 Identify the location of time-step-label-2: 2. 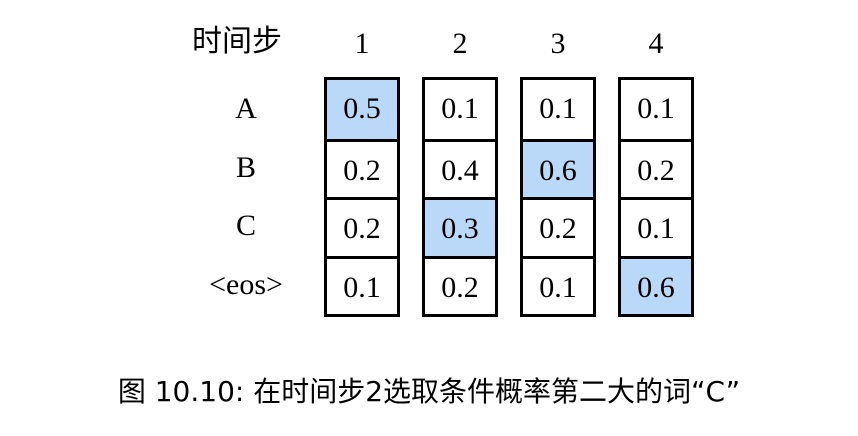
(460, 43).